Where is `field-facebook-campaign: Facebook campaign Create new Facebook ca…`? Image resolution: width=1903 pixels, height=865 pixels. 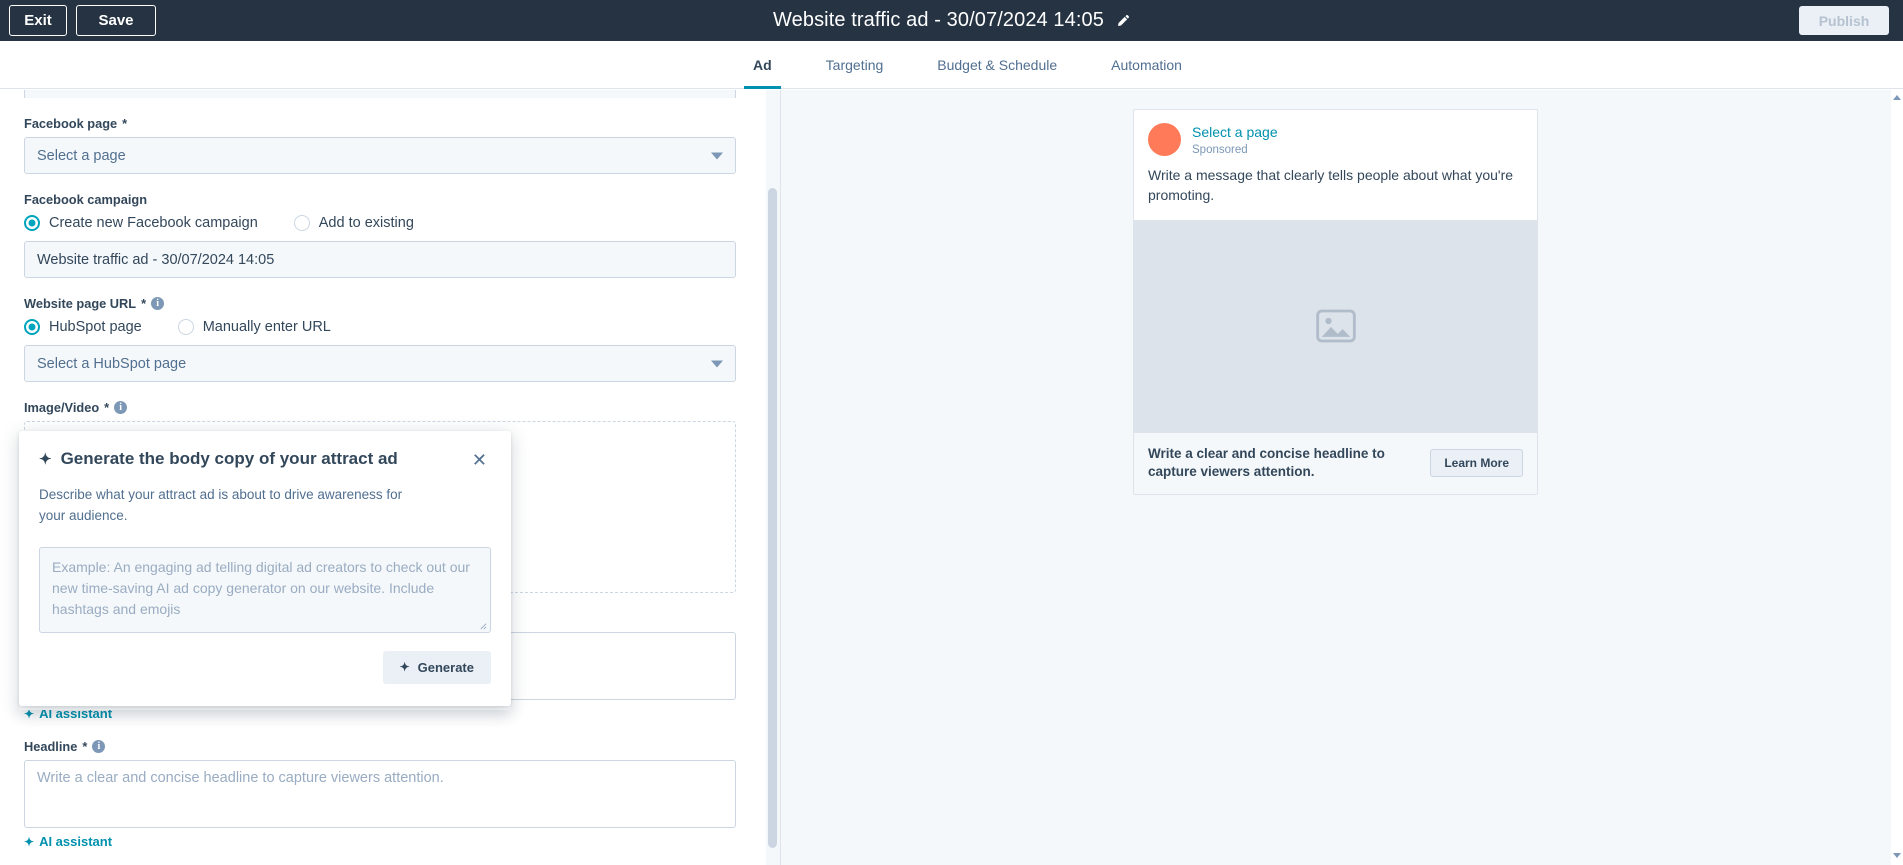 field-facebook-campaign: Facebook campaign Create new Facebook ca… is located at coordinates (380, 235).